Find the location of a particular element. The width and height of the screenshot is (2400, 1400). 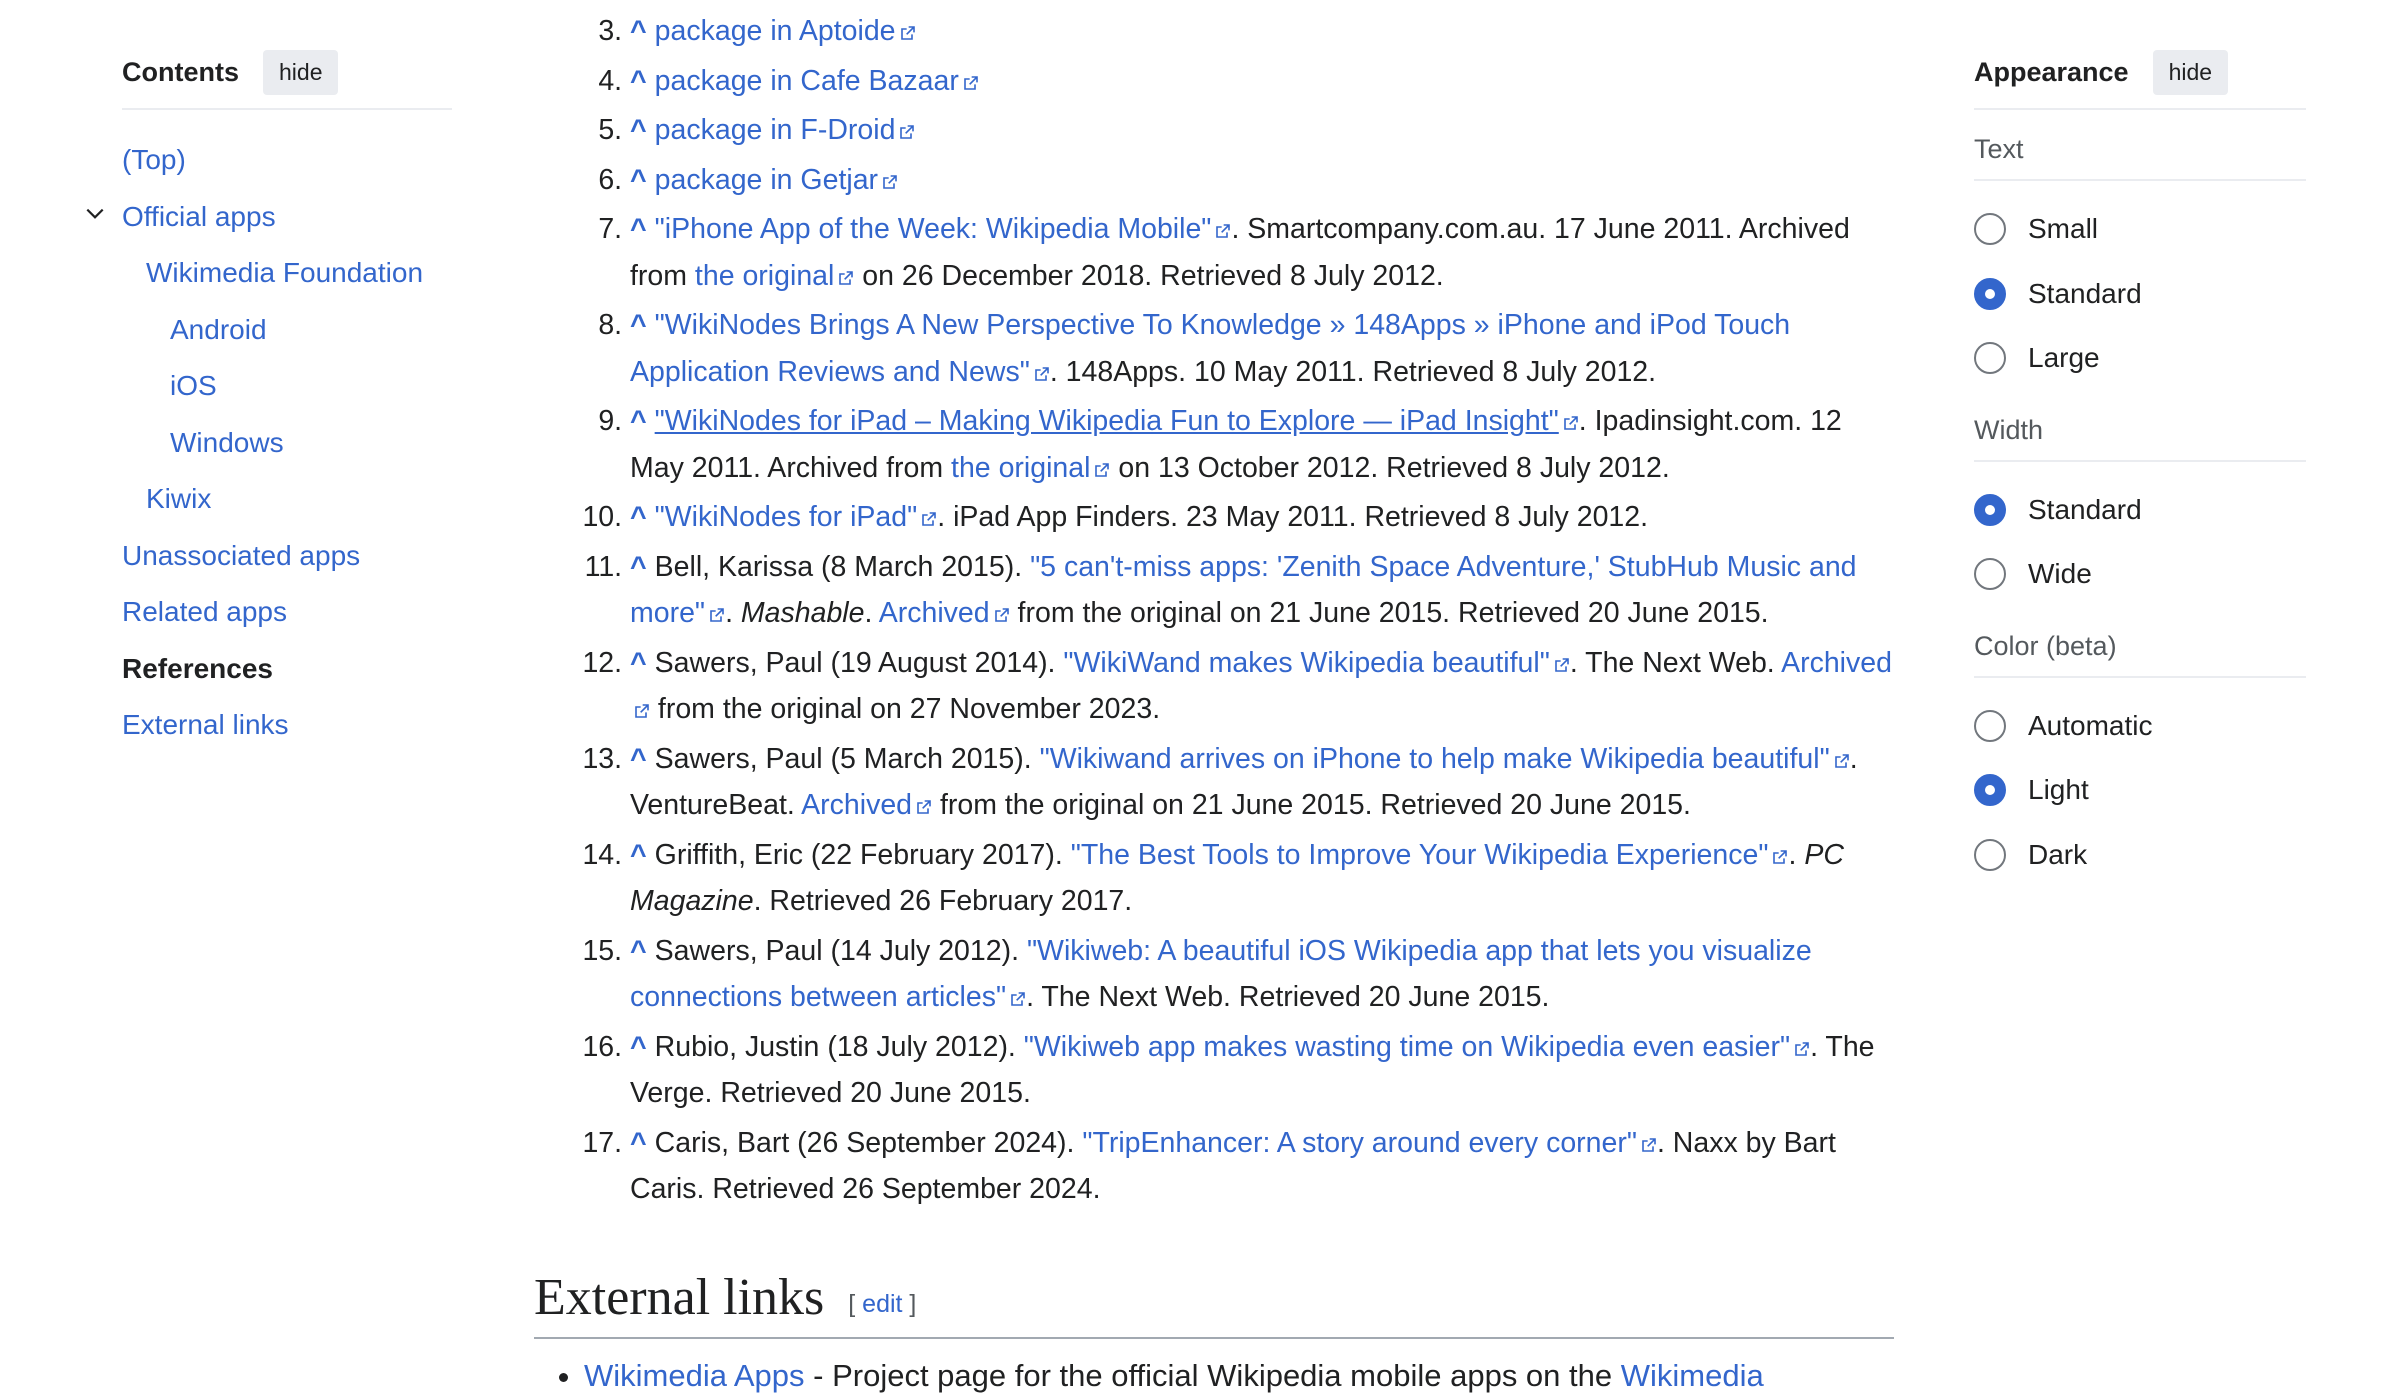

toc-item-top: (Top) is located at coordinates (287, 160).